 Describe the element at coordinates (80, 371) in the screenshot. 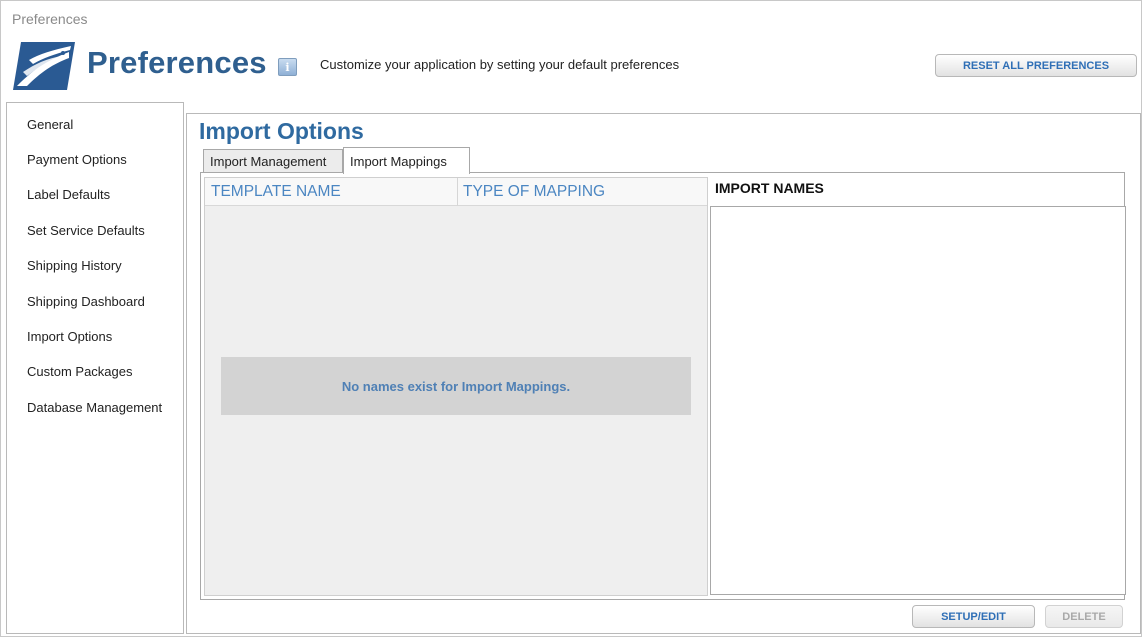

I see `sidebar-item-custom-packages: Custom Packages` at that location.